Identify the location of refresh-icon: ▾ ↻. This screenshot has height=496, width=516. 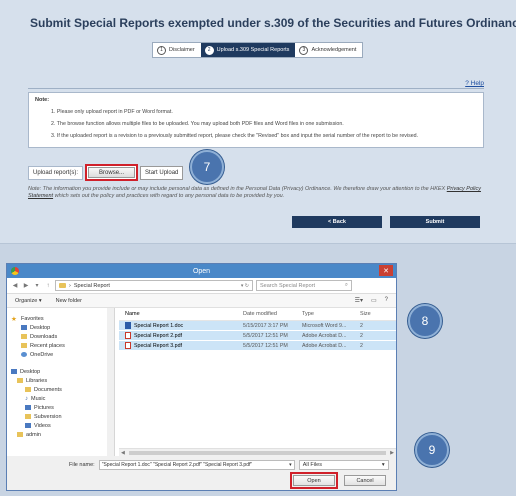
(245, 286).